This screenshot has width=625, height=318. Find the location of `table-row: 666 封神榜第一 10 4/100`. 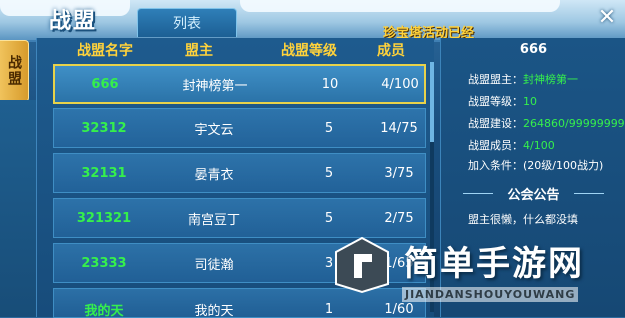

table-row: 666 封神榜第一 10 4/100 is located at coordinates (239, 84).